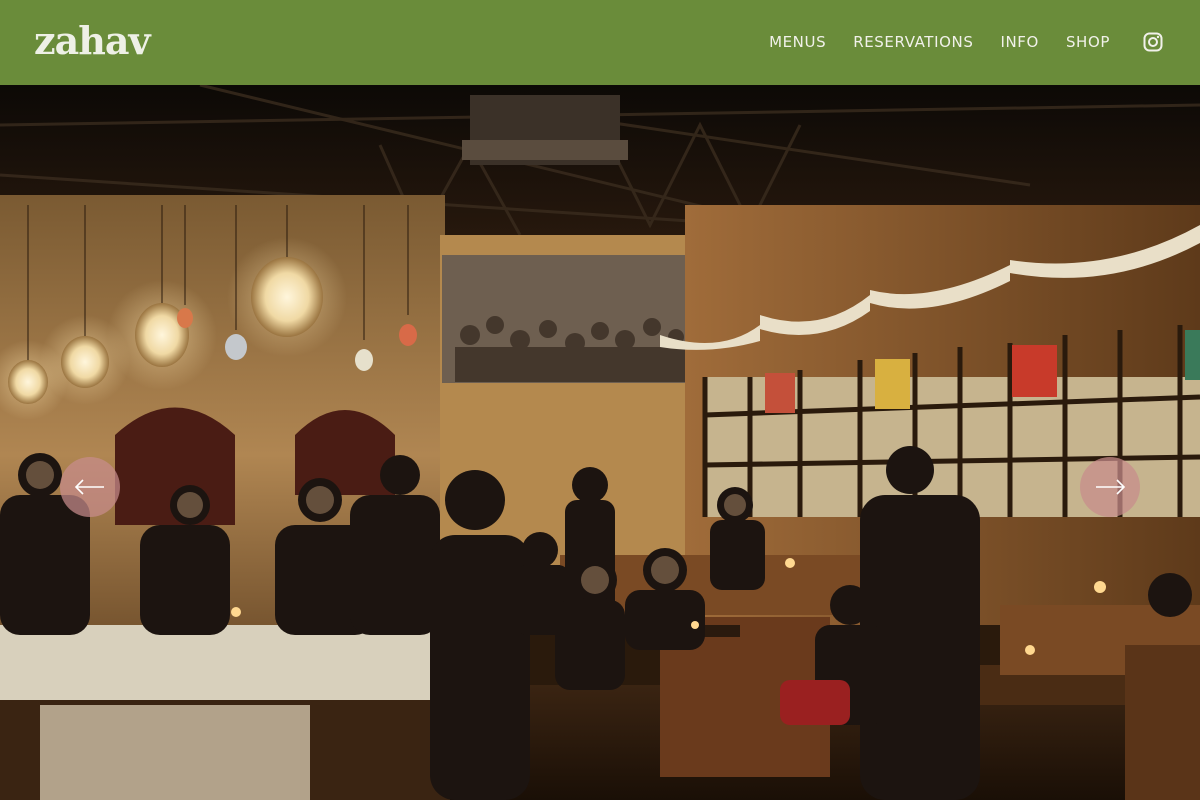 The height and width of the screenshot is (800, 1200). I want to click on site-header: zahav MENUS RESERVATIONS INFO SHOP, so click(600, 42).